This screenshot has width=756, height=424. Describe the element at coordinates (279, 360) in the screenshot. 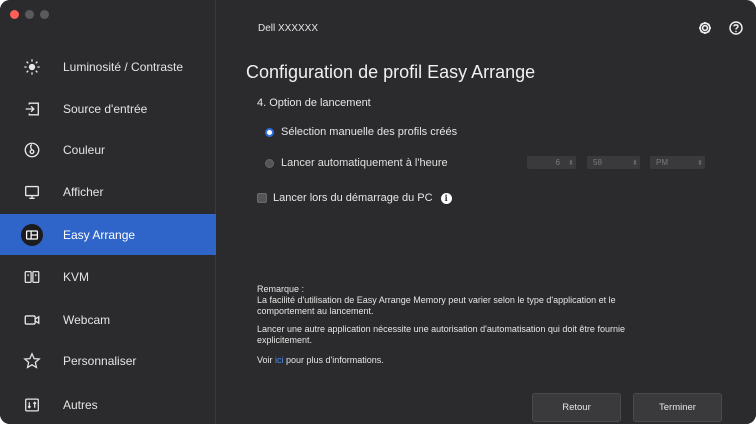

I see `more-info-link: ici` at that location.